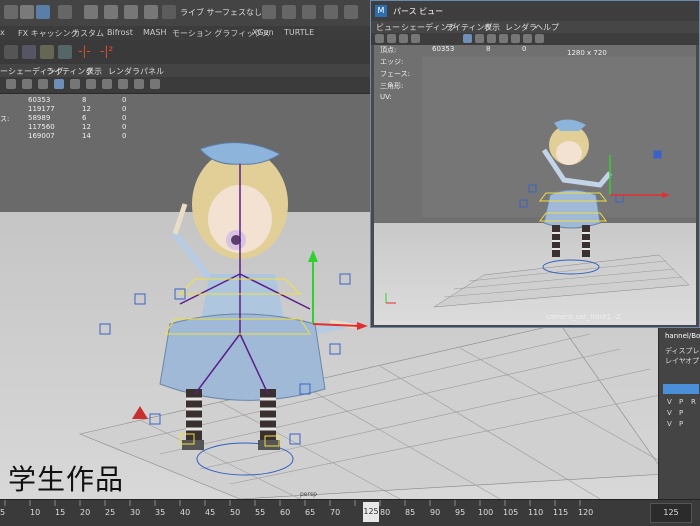 This screenshot has width=700, height=526. What do you see at coordinates (151, 12) in the screenshot?
I see `snap-view-icon` at bounding box center [151, 12].